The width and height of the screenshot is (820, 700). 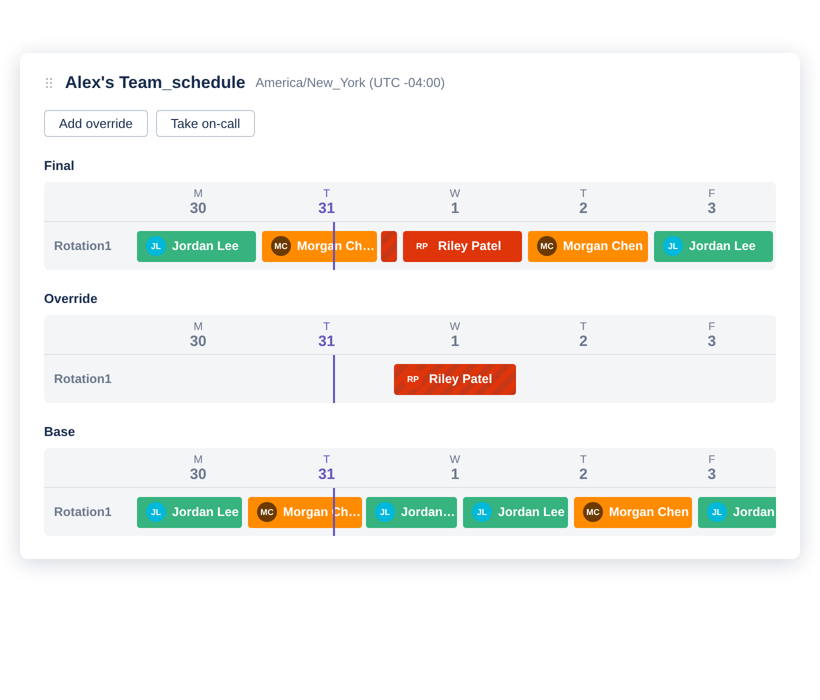 I want to click on add-override-button: Add override, so click(x=96, y=123).